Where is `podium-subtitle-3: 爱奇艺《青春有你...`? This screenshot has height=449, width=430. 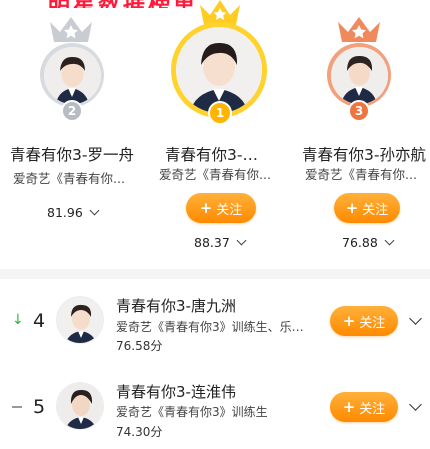
podium-subtitle-3: 爱奇艺《青春有你... is located at coordinates (361, 174).